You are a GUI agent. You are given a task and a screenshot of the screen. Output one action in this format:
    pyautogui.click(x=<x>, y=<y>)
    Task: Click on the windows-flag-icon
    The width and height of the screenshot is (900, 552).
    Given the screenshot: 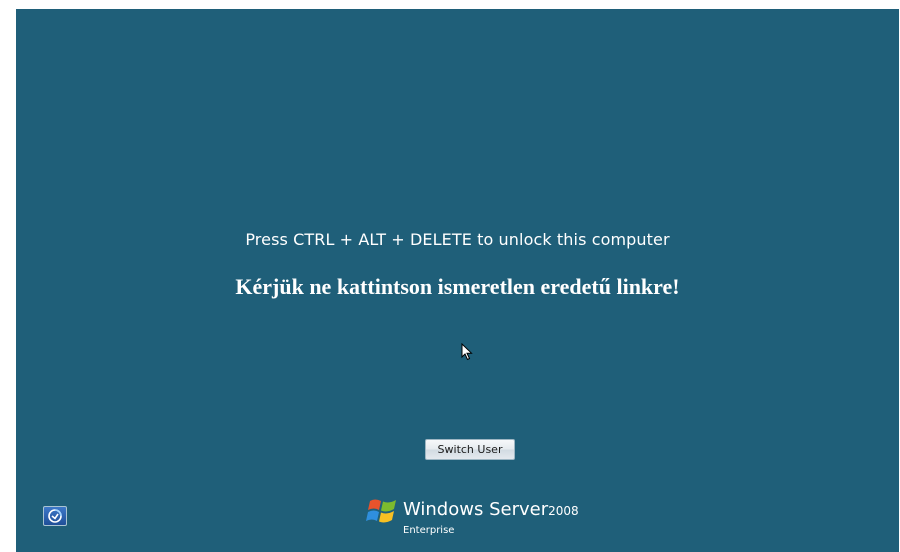 What is the action you would take?
    pyautogui.click(x=381, y=511)
    